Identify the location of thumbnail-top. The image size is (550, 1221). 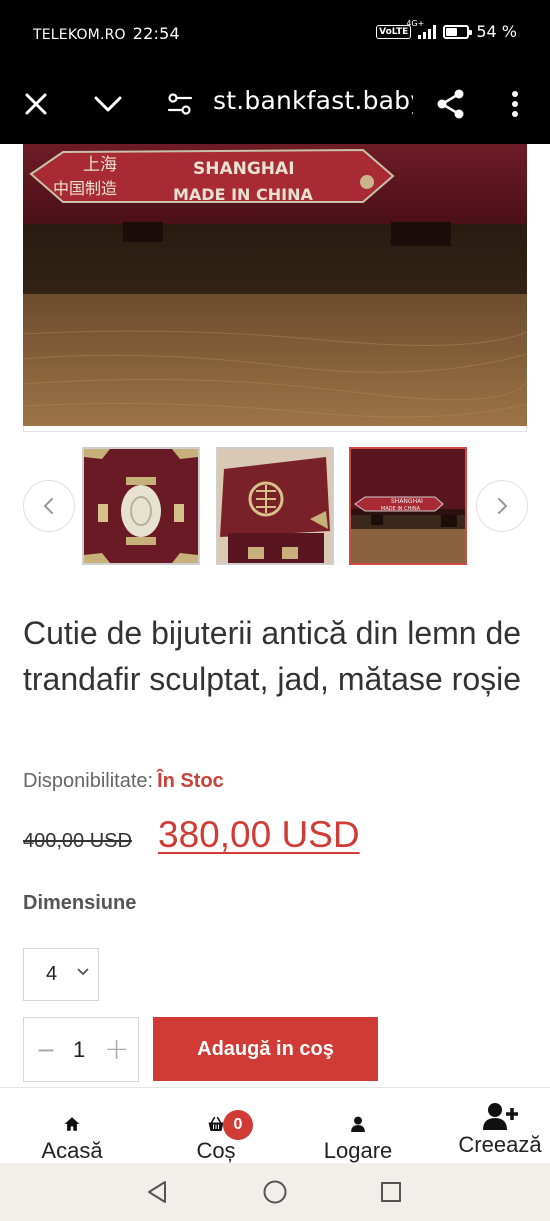
(275, 506).